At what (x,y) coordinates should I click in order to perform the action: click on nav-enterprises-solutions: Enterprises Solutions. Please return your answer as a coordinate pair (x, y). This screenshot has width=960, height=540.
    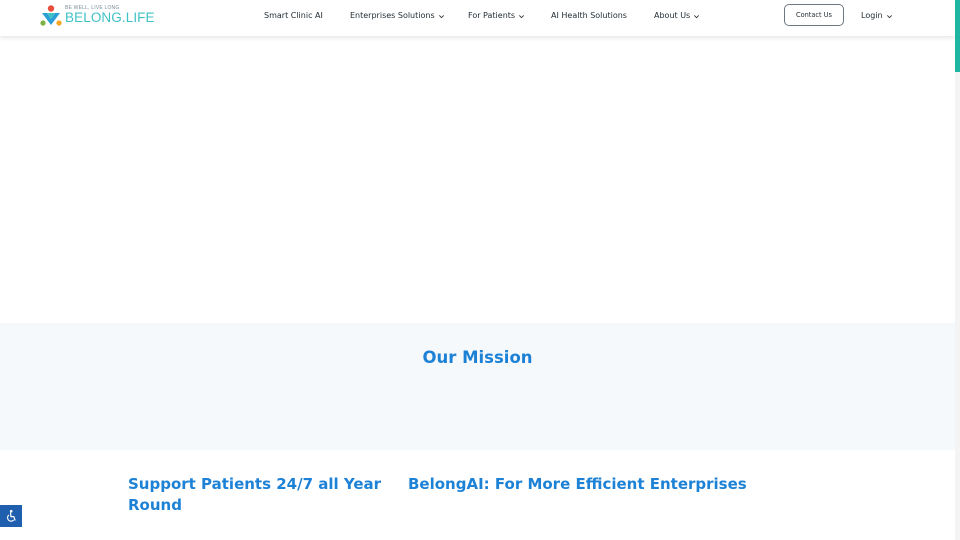
    Looking at the image, I should click on (397, 16).